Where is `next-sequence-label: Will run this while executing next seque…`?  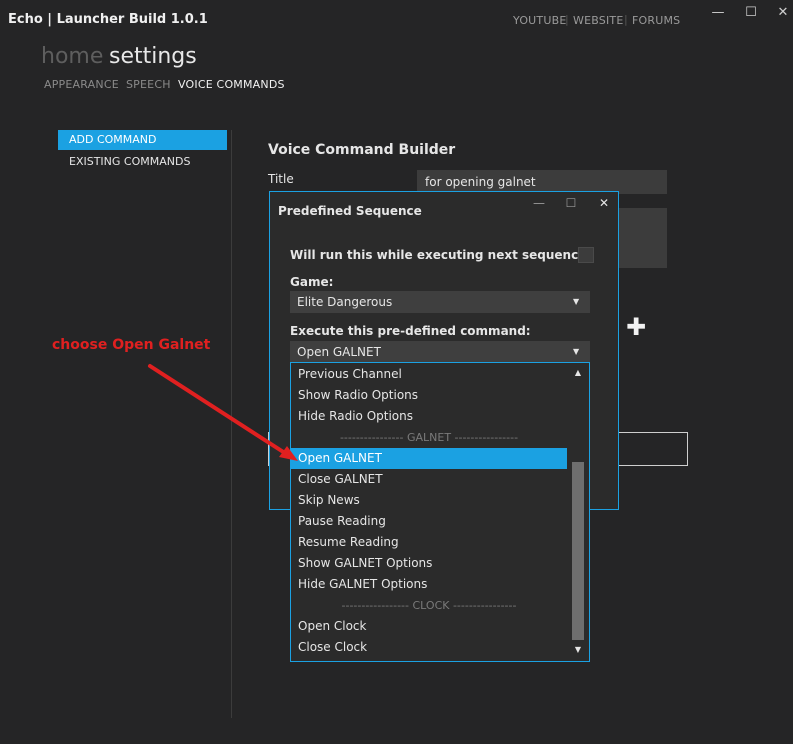
next-sequence-label: Will run this while executing next seque… is located at coordinates (441, 255).